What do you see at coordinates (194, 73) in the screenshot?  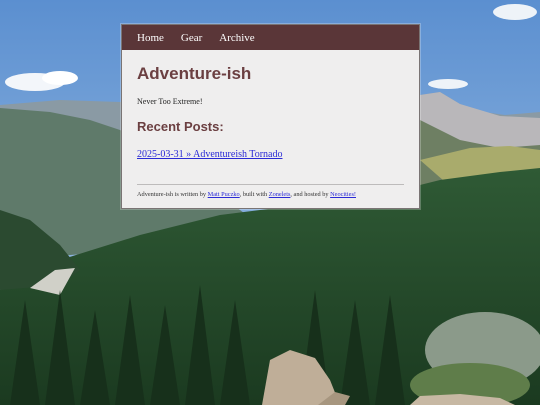 I see `site-title: Adventure-ish` at bounding box center [194, 73].